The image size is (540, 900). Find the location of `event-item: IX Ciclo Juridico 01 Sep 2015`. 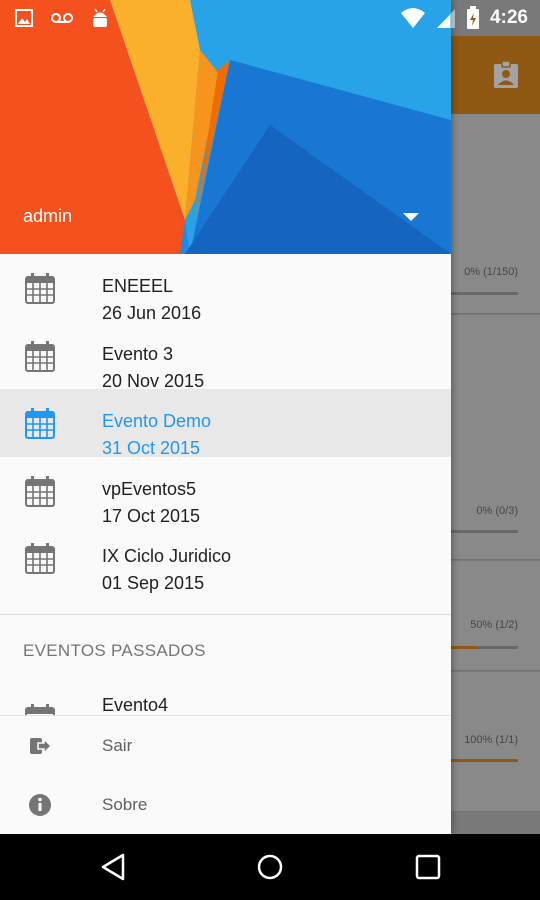

event-item: IX Ciclo Juridico 01 Sep 2015 is located at coordinates (225, 558).